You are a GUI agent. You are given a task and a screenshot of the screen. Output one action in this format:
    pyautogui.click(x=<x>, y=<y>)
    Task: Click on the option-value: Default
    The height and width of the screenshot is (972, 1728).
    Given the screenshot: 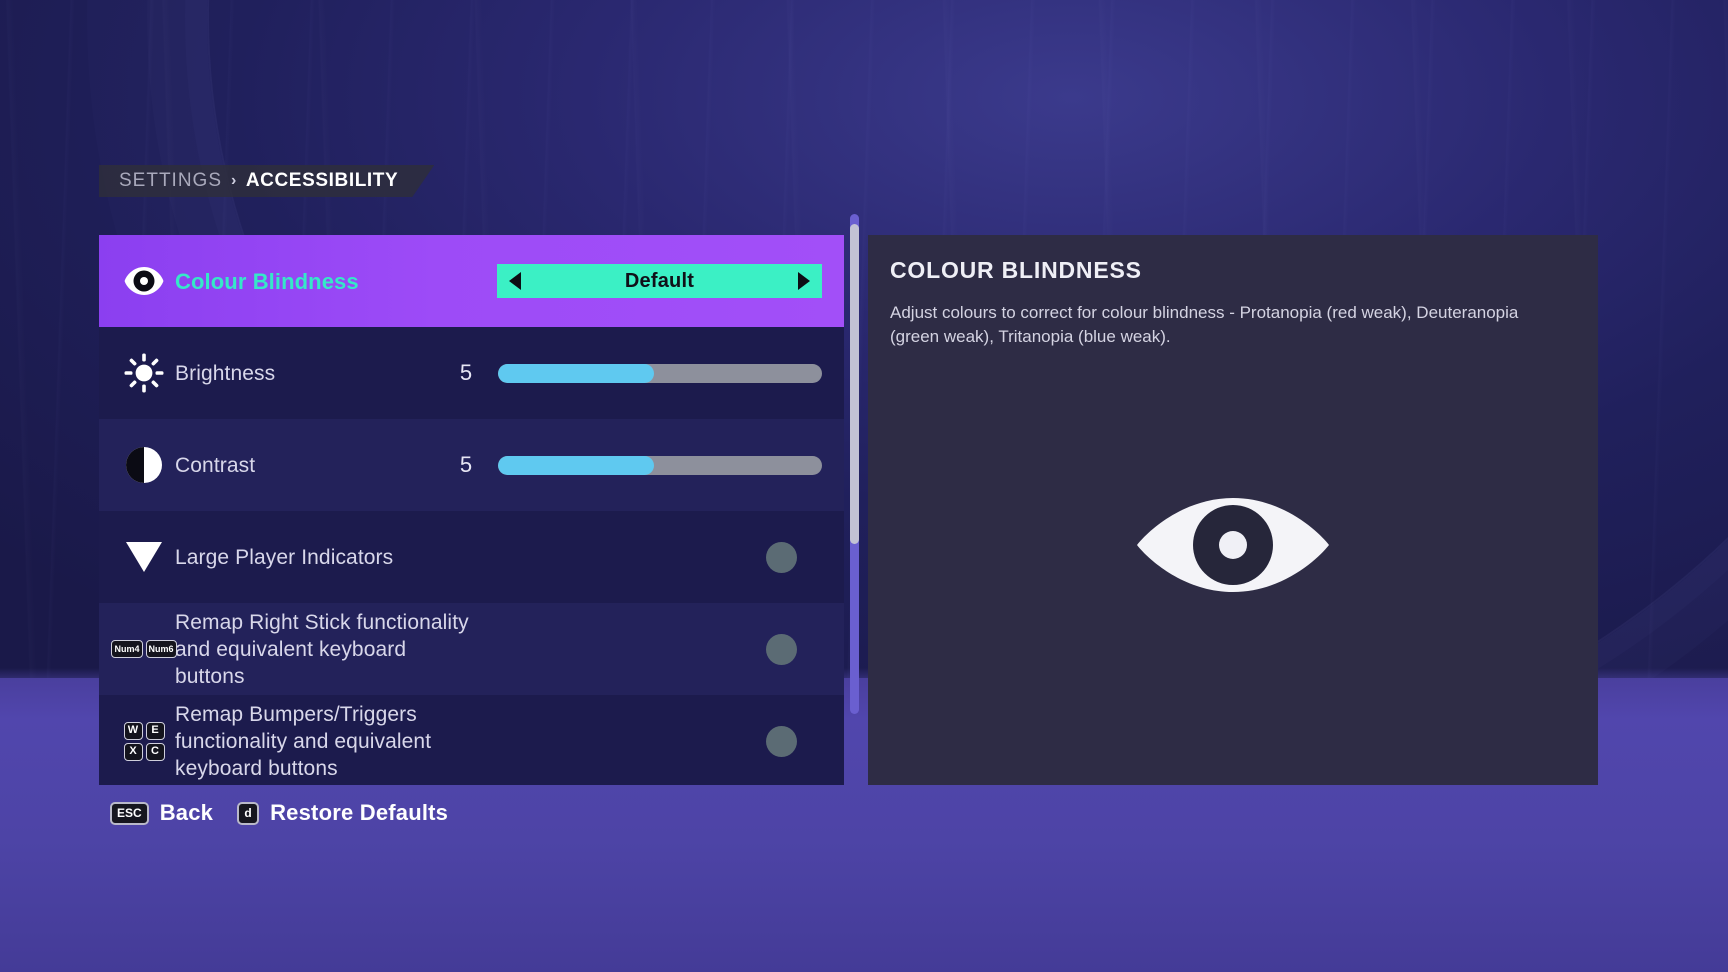 What is the action you would take?
    pyautogui.click(x=659, y=280)
    